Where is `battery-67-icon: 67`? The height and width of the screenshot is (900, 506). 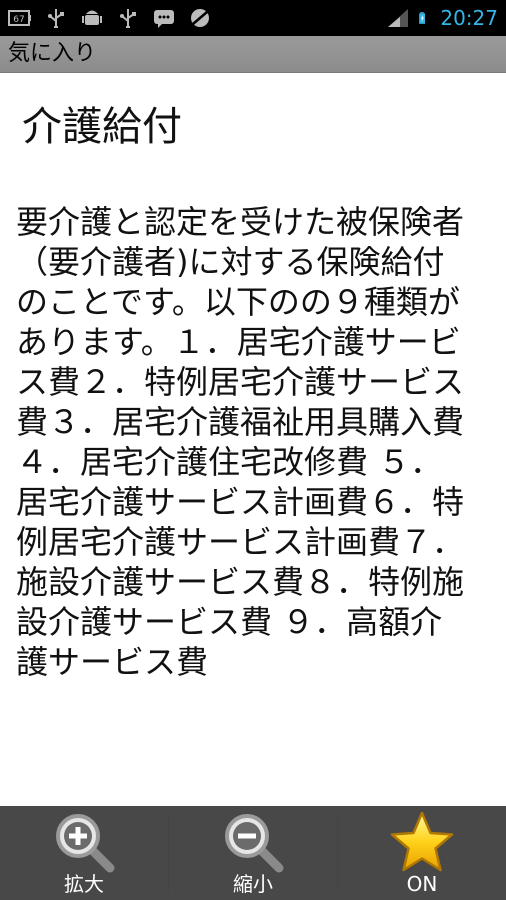
battery-67-icon: 67 is located at coordinates (19, 18).